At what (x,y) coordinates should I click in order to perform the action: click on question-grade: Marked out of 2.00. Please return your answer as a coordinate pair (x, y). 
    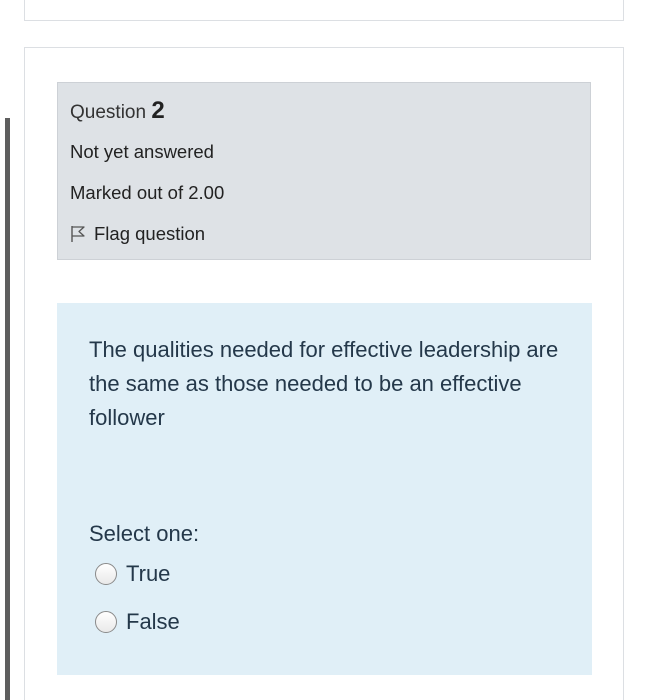
    Looking at the image, I should click on (147, 192).